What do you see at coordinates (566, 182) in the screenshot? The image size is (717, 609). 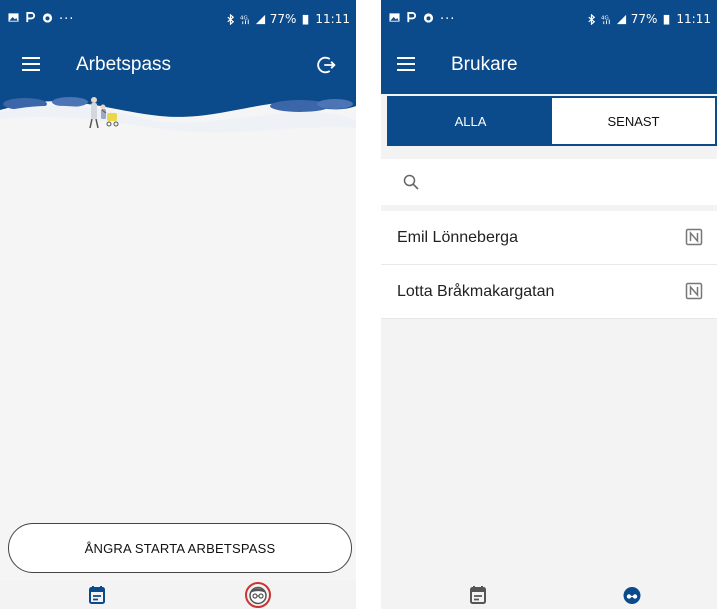 I see `search-input` at bounding box center [566, 182].